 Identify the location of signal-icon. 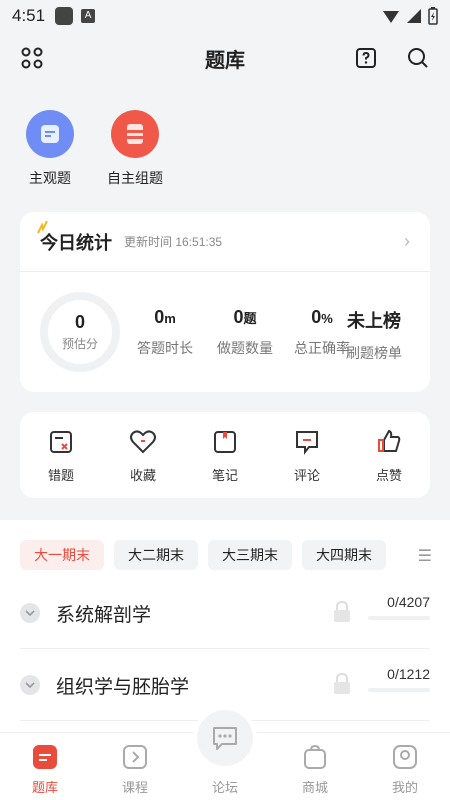
(391, 17).